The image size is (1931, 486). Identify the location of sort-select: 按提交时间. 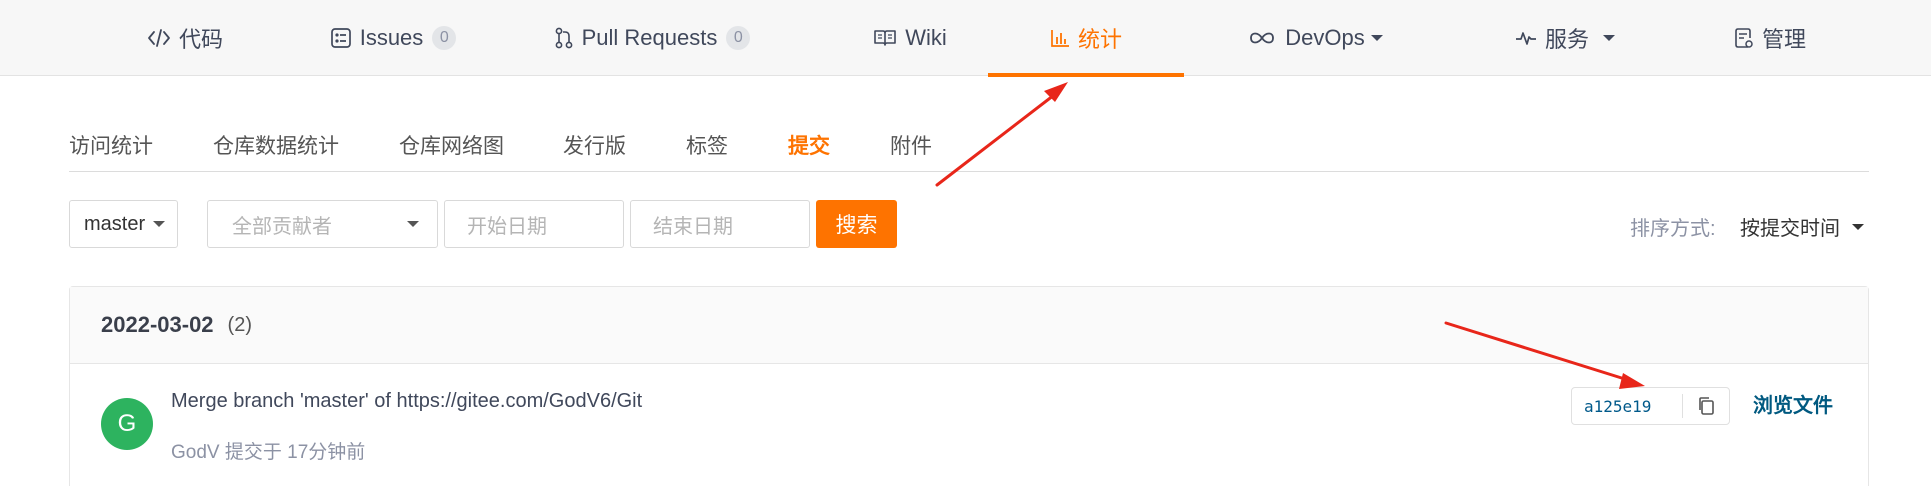
(1802, 226).